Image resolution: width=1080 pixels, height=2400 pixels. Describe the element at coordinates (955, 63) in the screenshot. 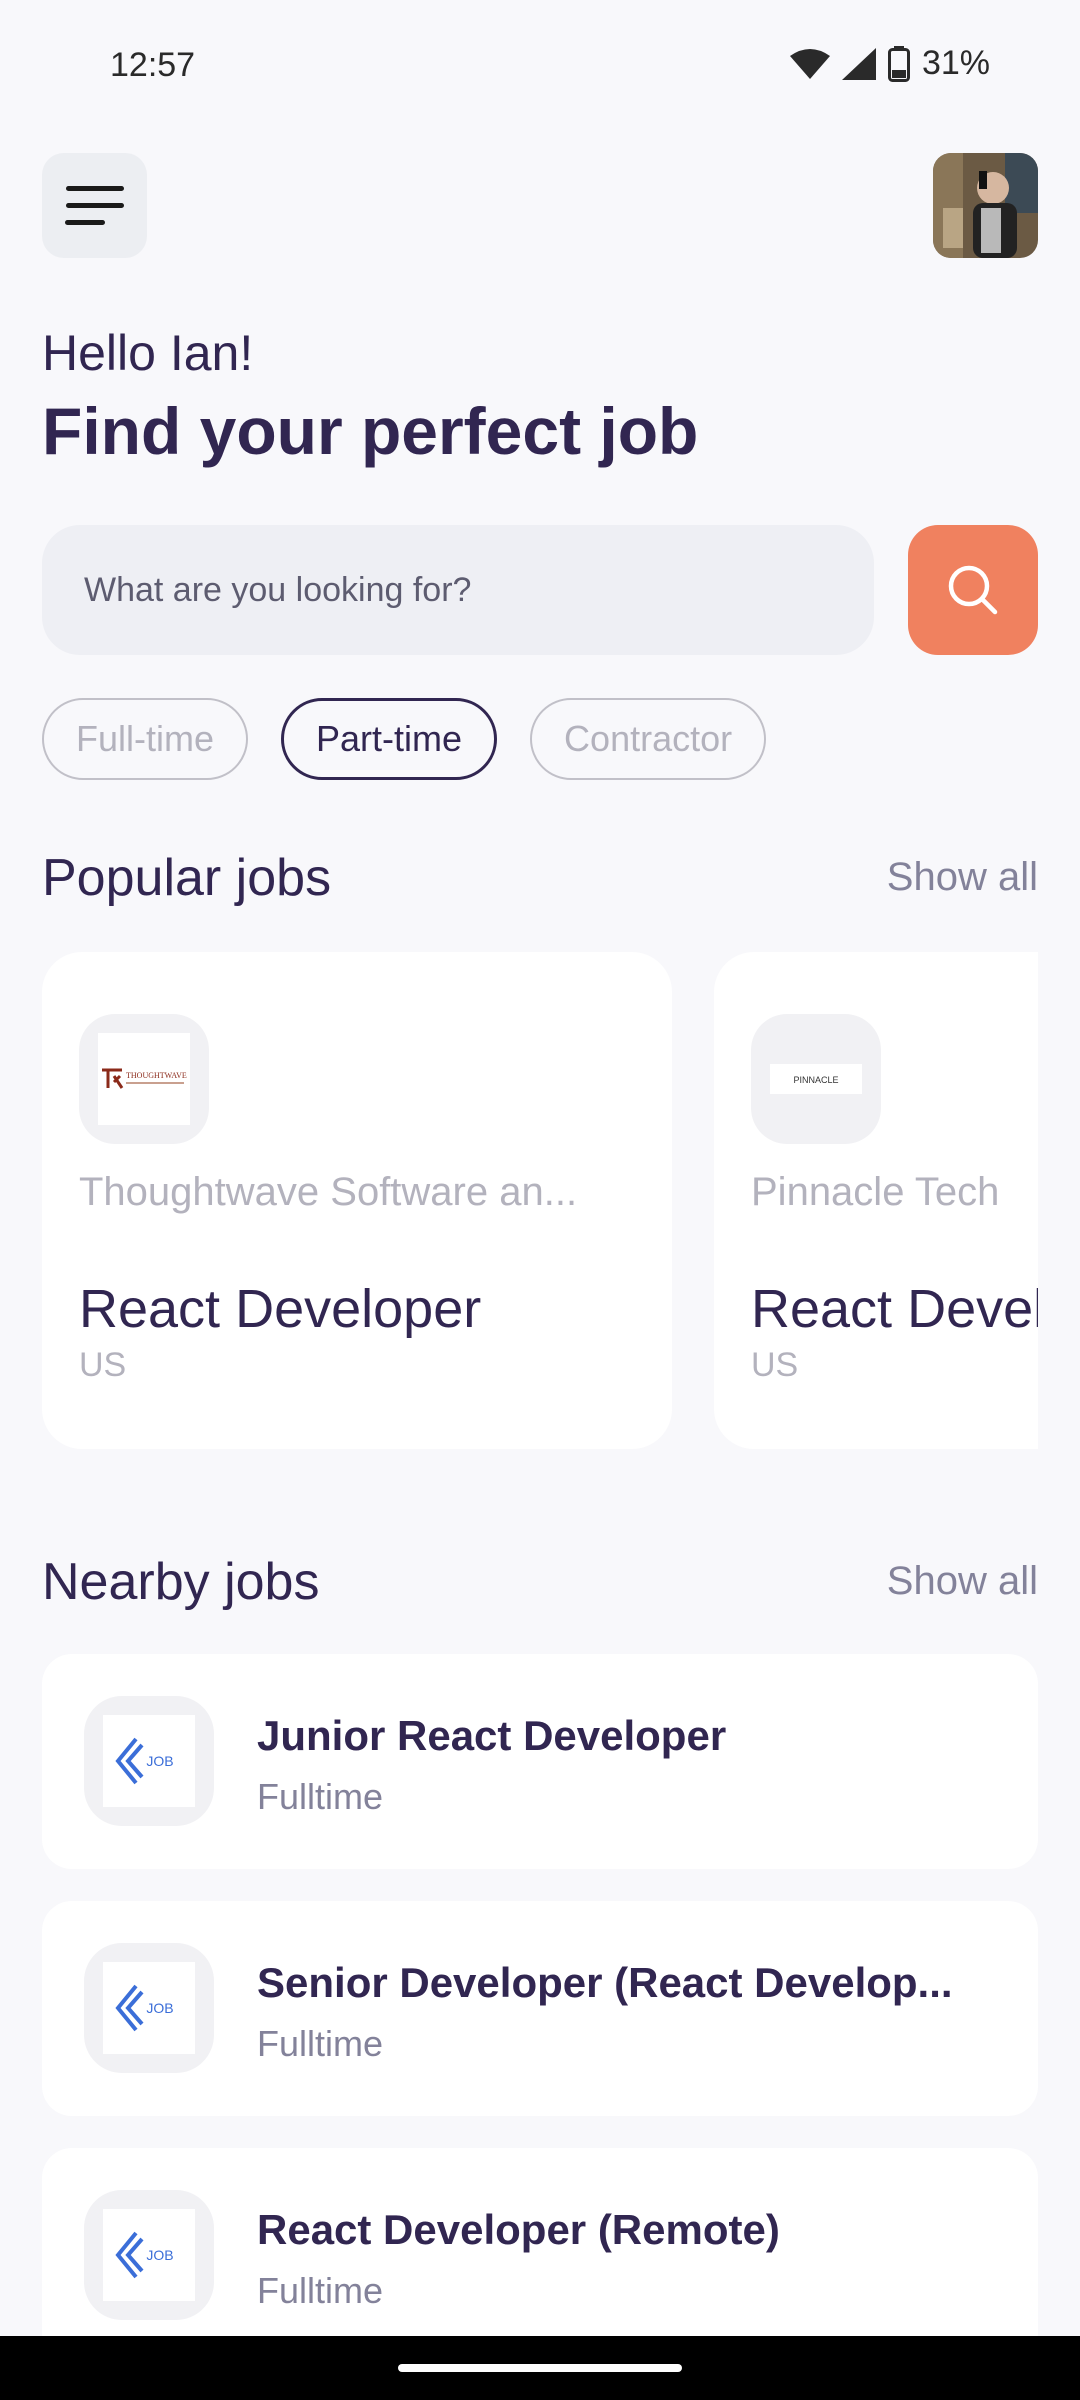

I see `battery-percentage: 31%` at that location.